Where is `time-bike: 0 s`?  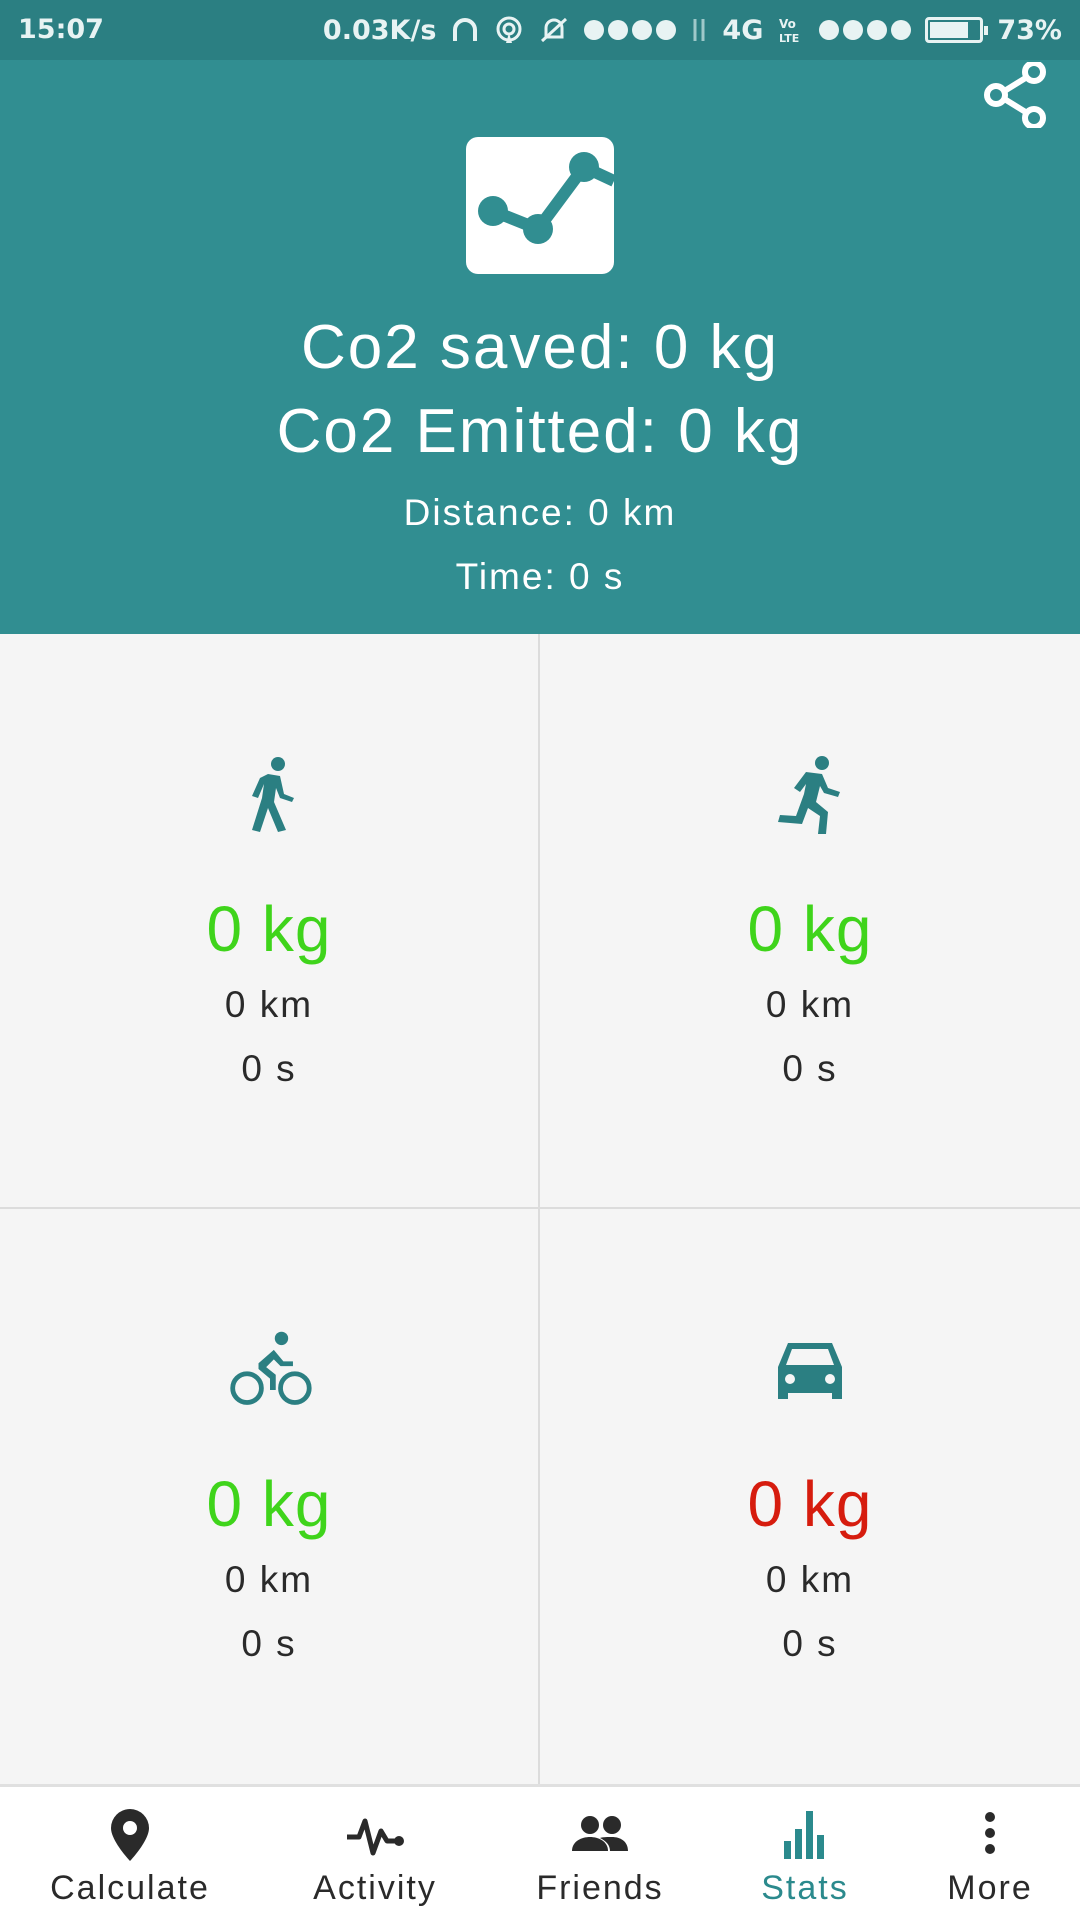 time-bike: 0 s is located at coordinates (269, 1643).